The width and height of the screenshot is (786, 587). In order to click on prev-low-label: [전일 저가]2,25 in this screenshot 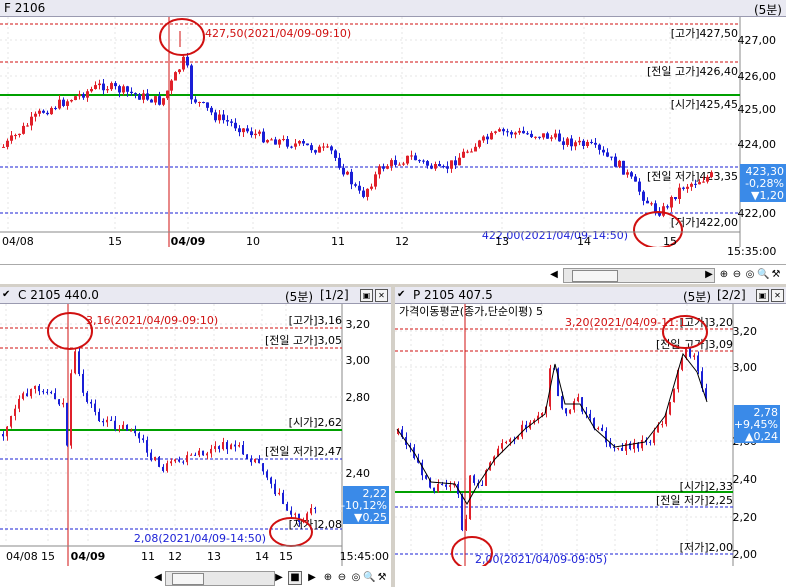, I will do `click(694, 500)`.